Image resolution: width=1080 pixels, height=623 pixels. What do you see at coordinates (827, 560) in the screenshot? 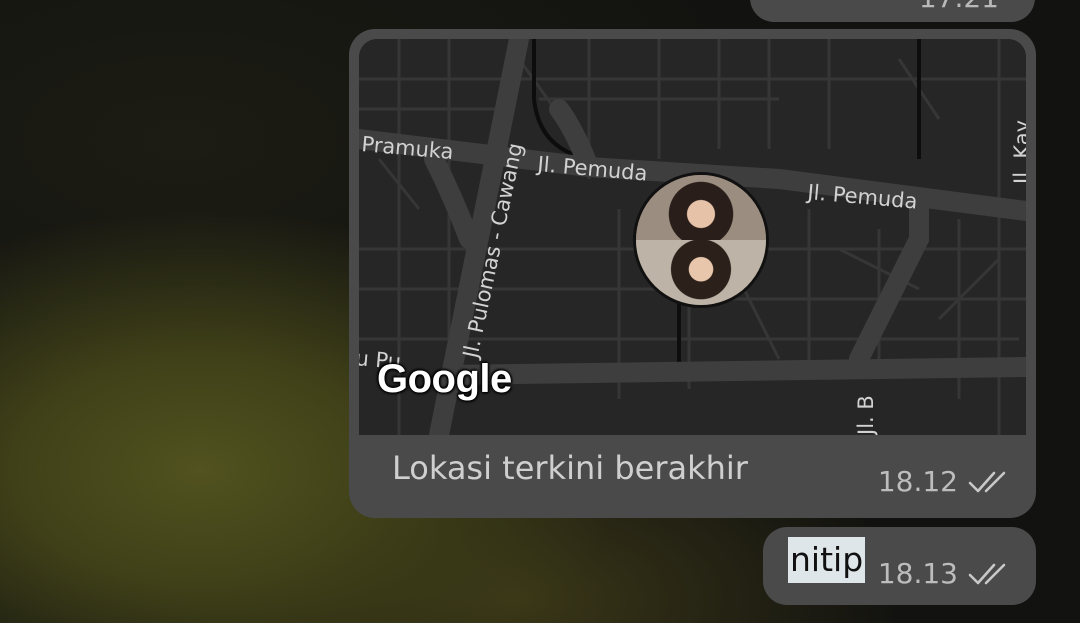
I see `message-text-selected: nitip` at bounding box center [827, 560].